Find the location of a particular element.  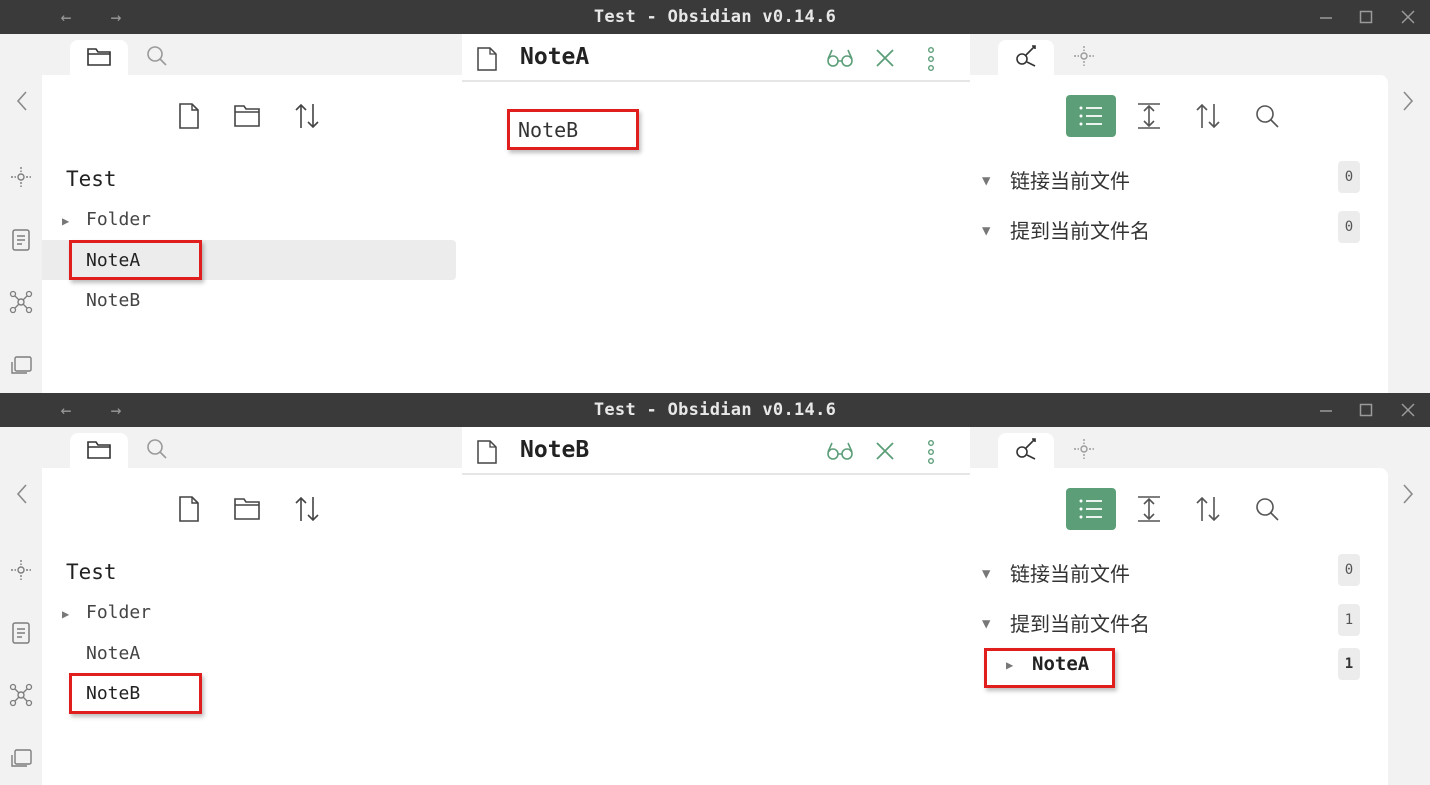

highlight-box-noteb is located at coordinates (135, 693).